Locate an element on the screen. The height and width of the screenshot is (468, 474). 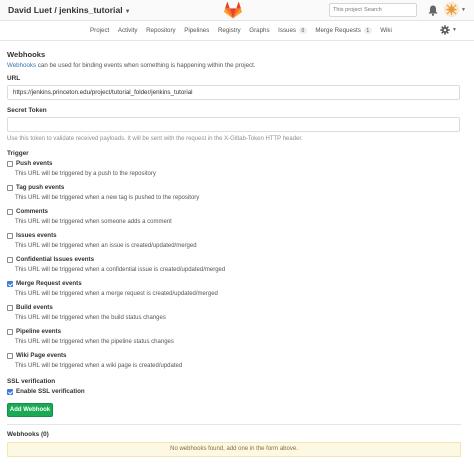
user-avatar is located at coordinates (451, 9).